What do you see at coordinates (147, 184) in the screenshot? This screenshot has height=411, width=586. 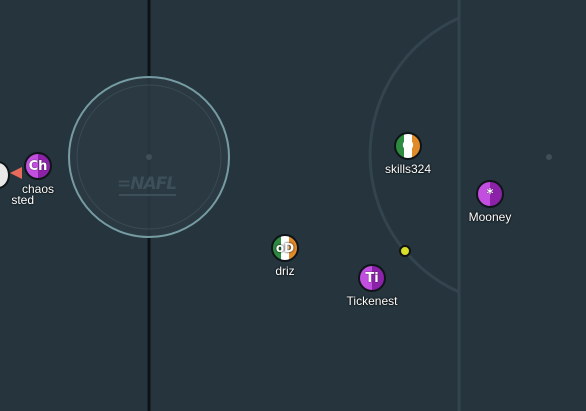 I see `league-logo-text: =NAFL` at bounding box center [147, 184].